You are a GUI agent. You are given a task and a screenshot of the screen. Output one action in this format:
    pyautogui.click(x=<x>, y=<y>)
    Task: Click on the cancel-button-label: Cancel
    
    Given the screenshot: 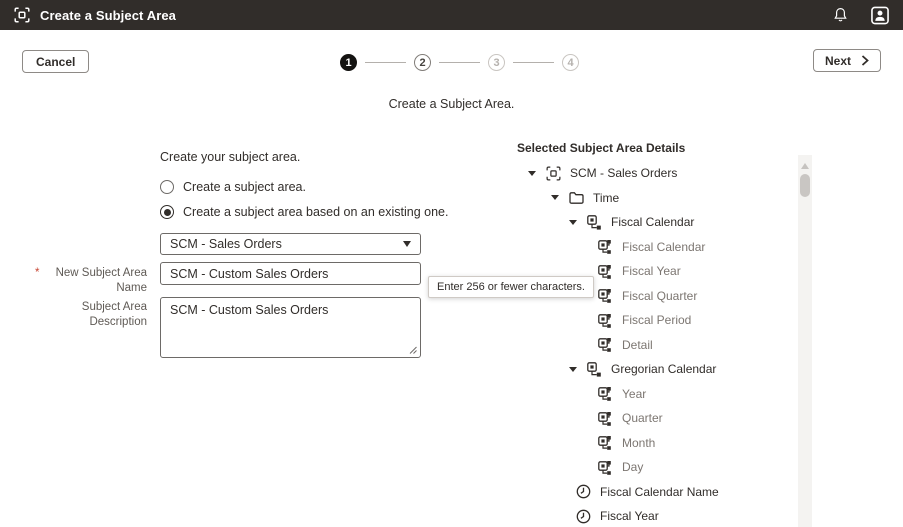 What is the action you would take?
    pyautogui.click(x=56, y=61)
    